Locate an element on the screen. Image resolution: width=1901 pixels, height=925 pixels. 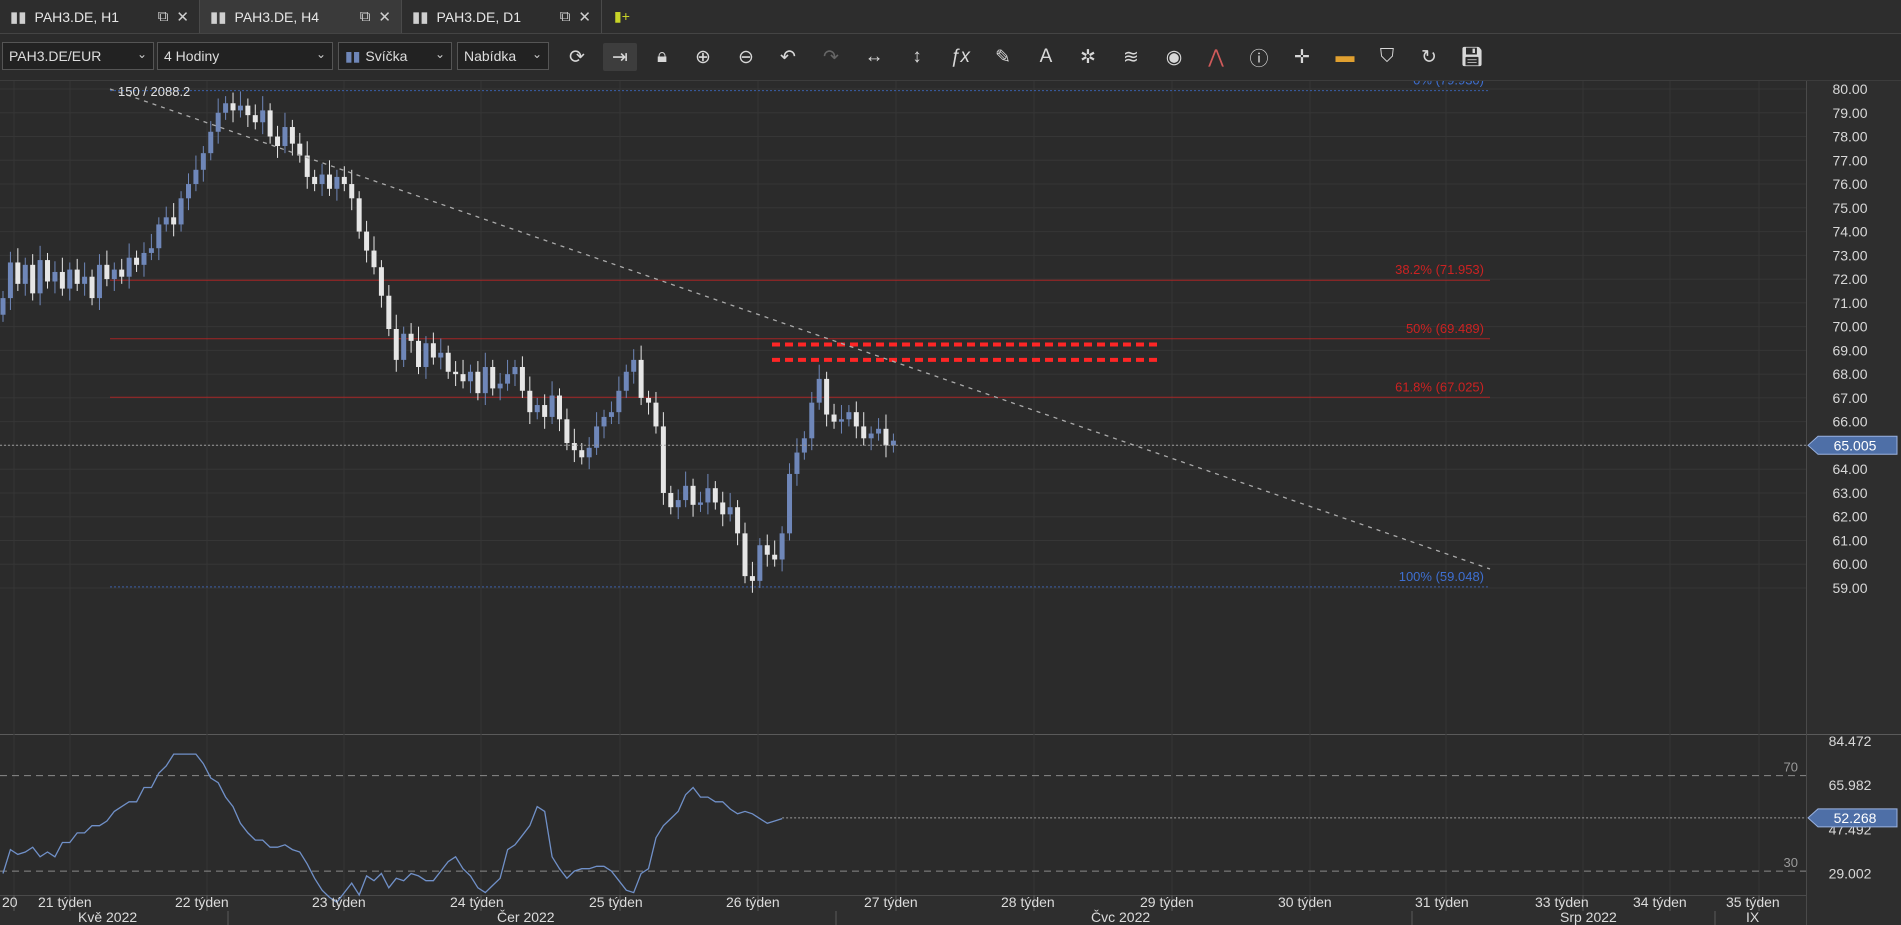
zoom-in-icon: ⊕ is located at coordinates (703, 57).